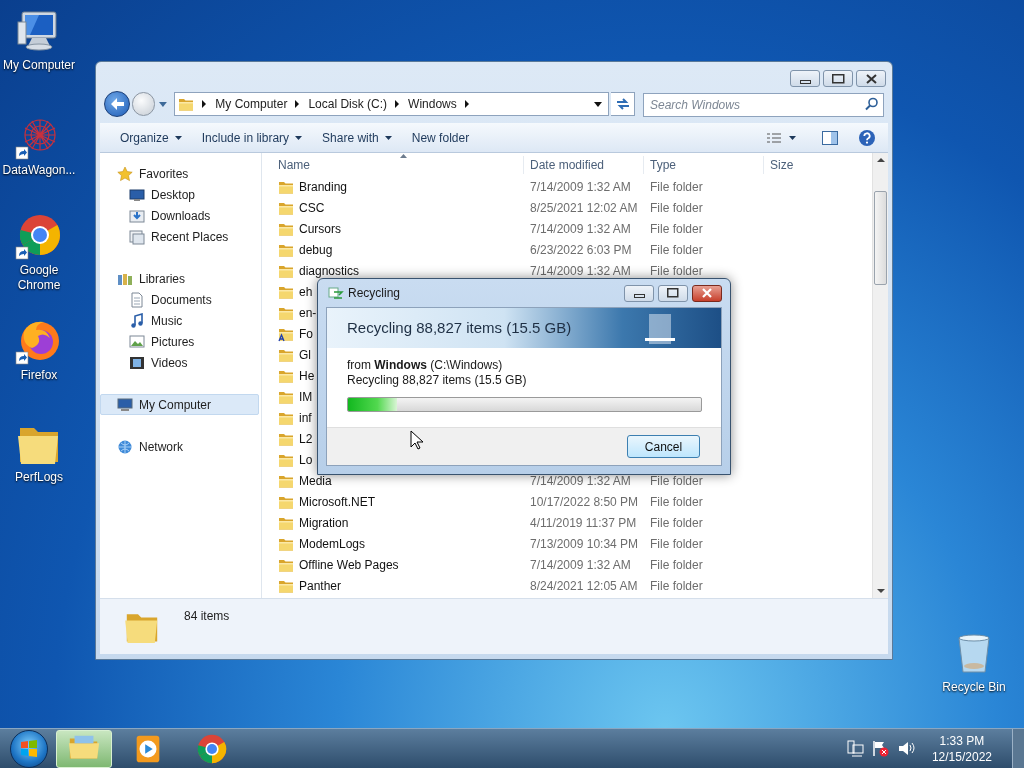  I want to click on folder-icon, so click(186, 104).